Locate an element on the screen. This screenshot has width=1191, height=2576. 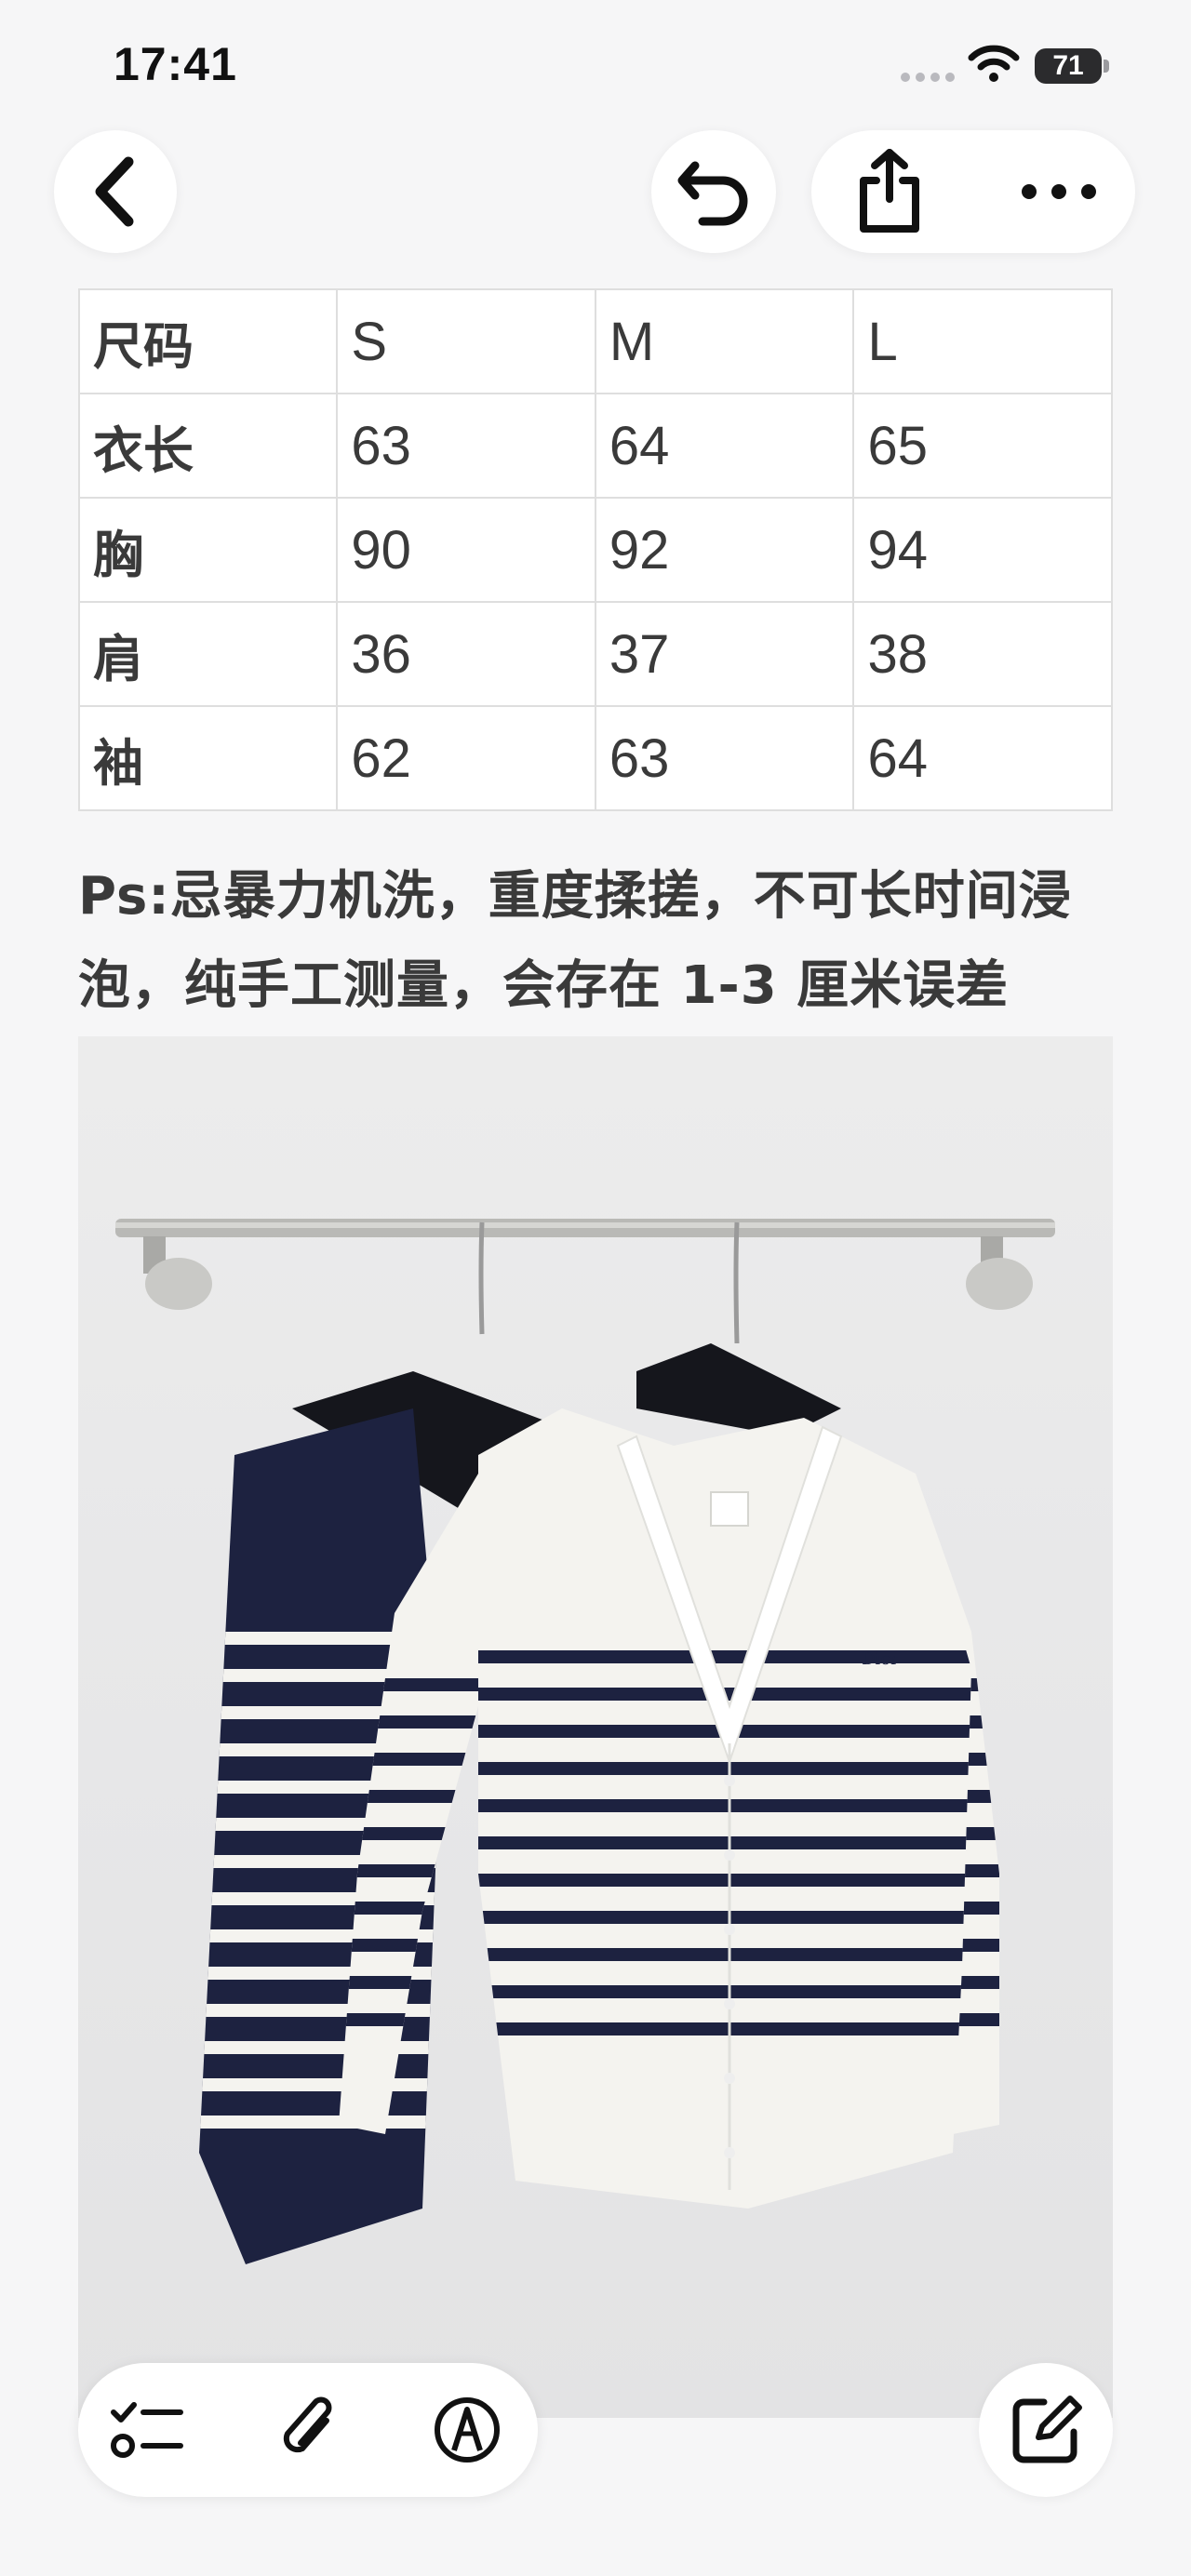
more-button is located at coordinates (1059, 192).